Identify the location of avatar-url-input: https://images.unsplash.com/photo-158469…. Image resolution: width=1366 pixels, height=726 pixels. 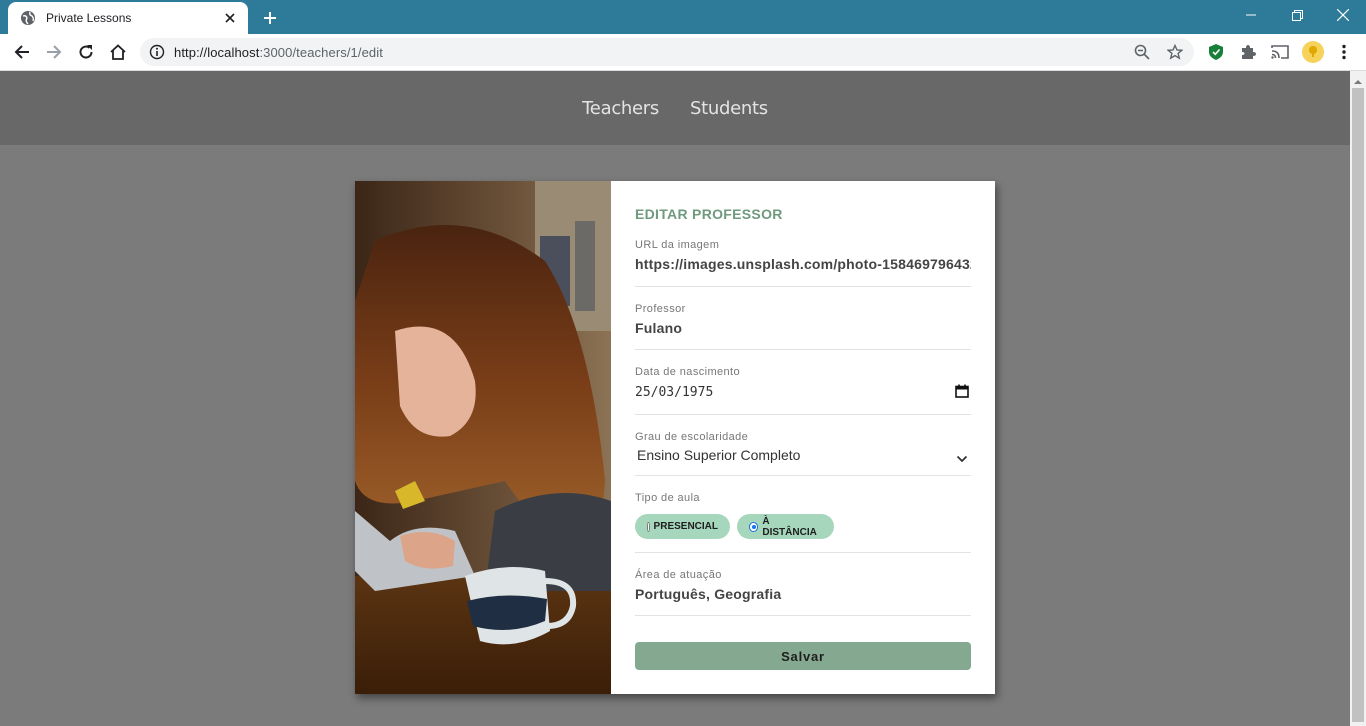
(803, 264).